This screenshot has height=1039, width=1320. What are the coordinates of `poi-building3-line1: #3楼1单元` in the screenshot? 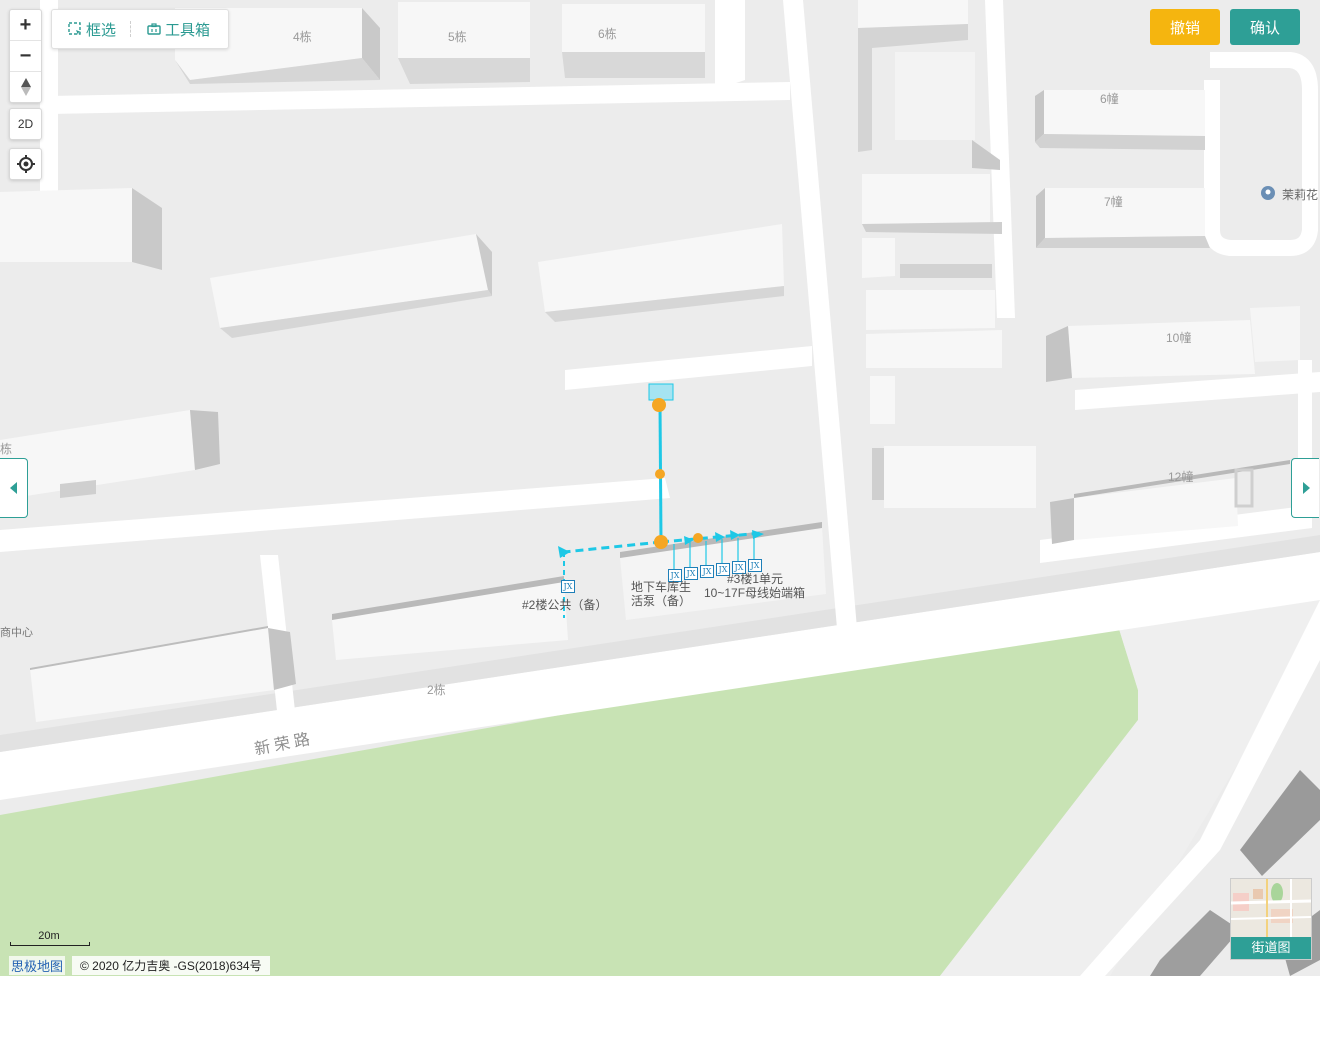 It's located at (755, 579).